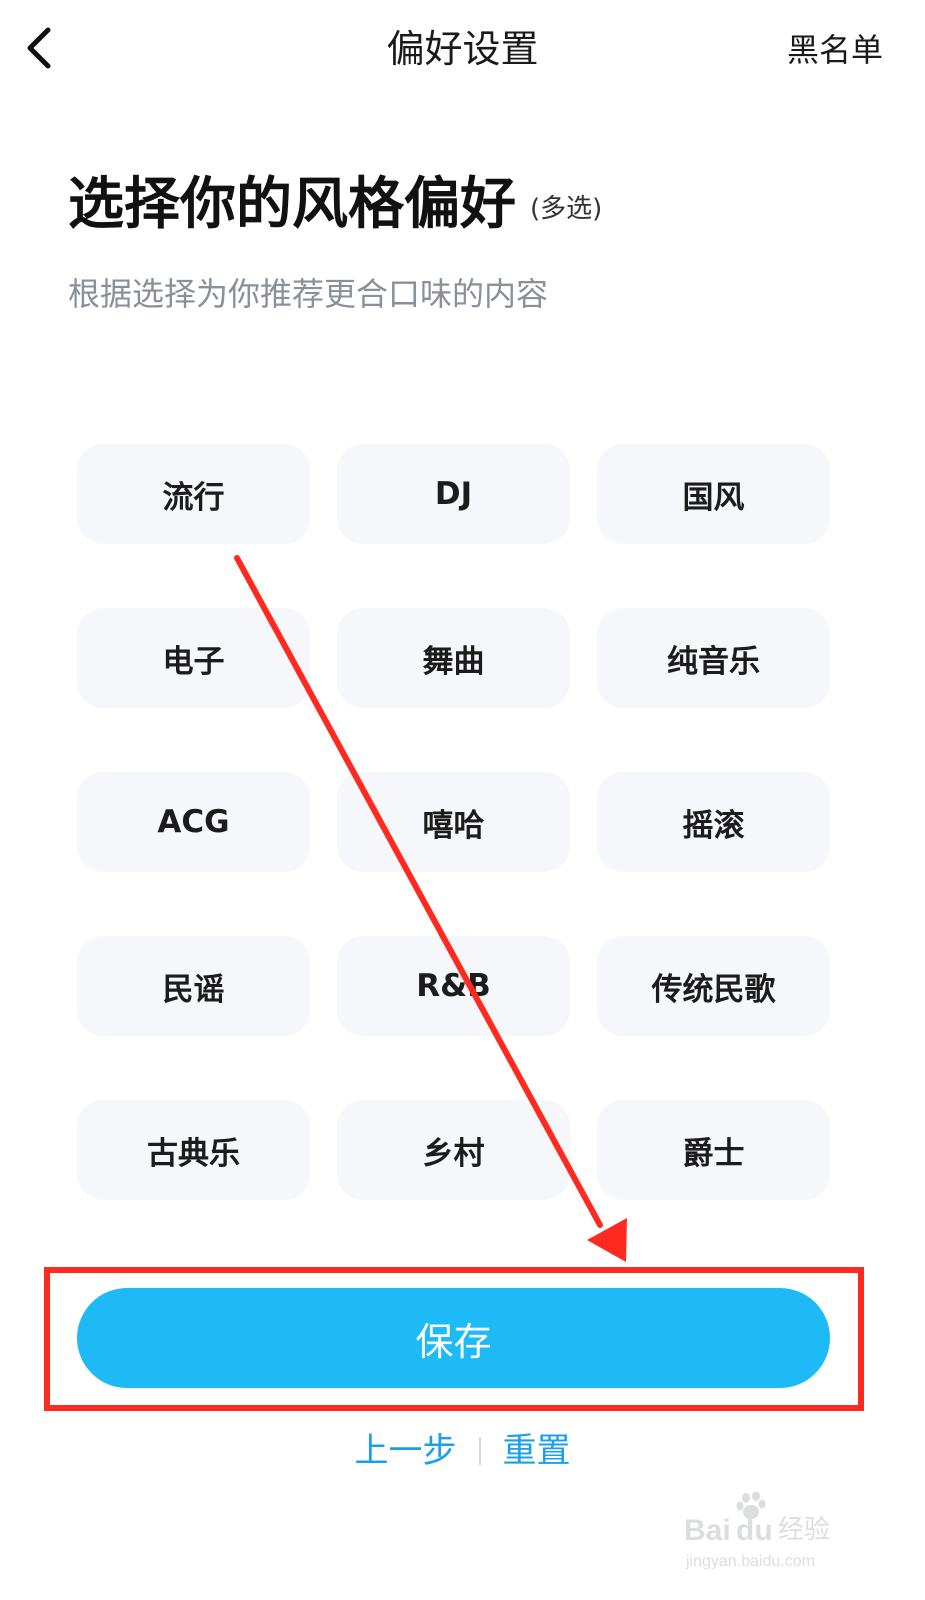 The width and height of the screenshot is (925, 1600). Describe the element at coordinates (713, 822) in the screenshot. I see `genre-chip: 摇滚` at that location.